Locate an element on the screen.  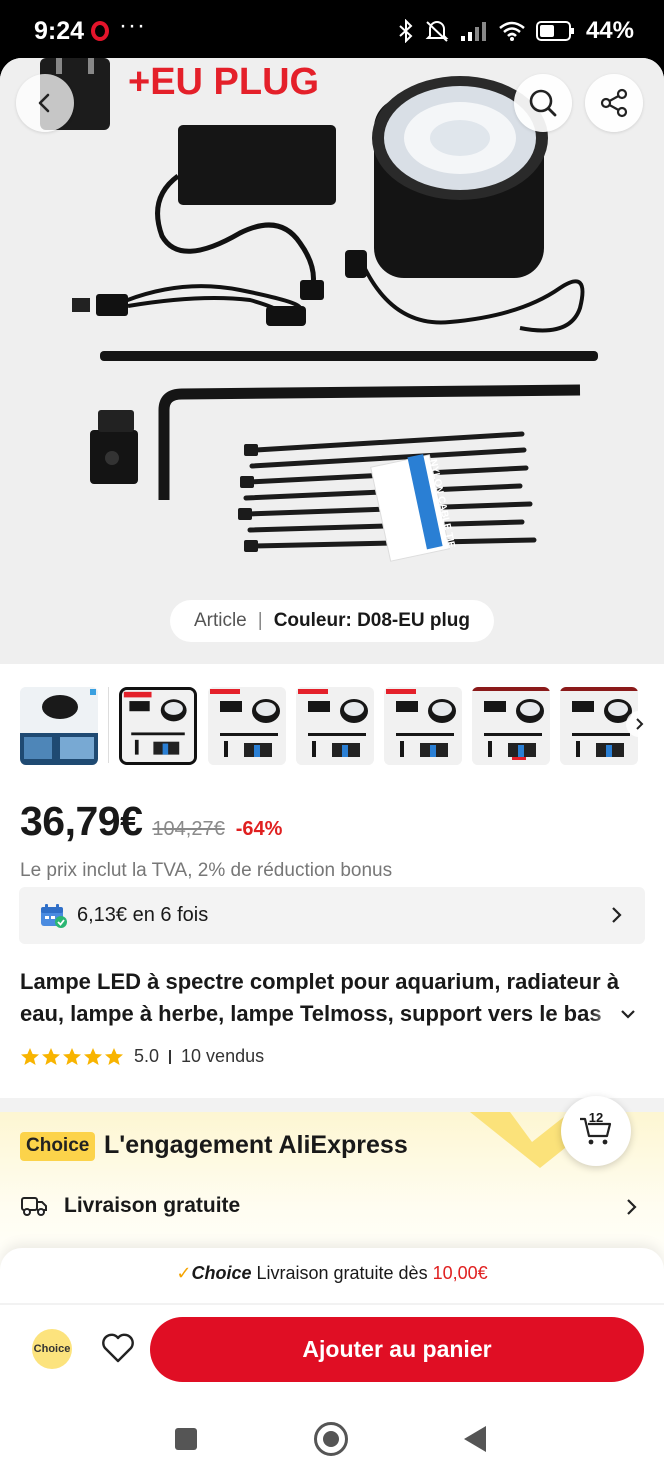
free-delivery-text: Livraison gratuite is located at coordinates (152, 1205).